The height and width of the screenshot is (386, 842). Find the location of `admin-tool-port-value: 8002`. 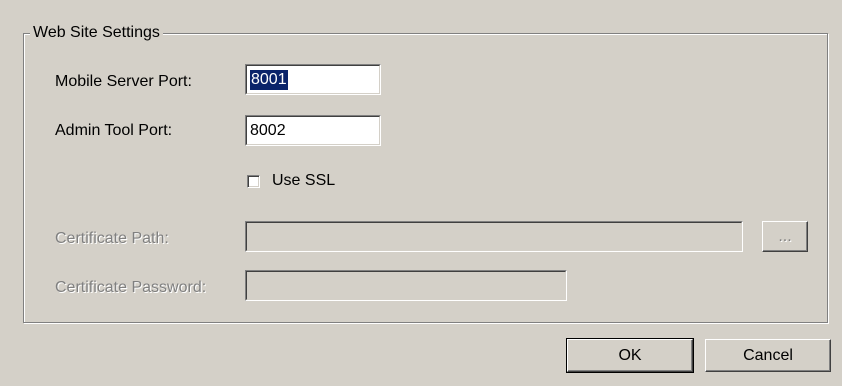

admin-tool-port-value: 8002 is located at coordinates (268, 130).